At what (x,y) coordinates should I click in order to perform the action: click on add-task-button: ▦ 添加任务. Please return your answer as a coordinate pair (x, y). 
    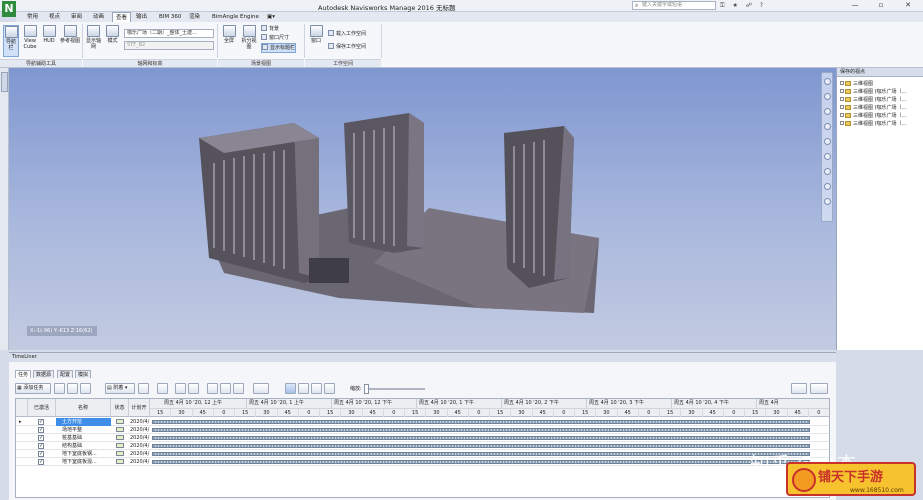
    Looking at the image, I should click on (33, 388).